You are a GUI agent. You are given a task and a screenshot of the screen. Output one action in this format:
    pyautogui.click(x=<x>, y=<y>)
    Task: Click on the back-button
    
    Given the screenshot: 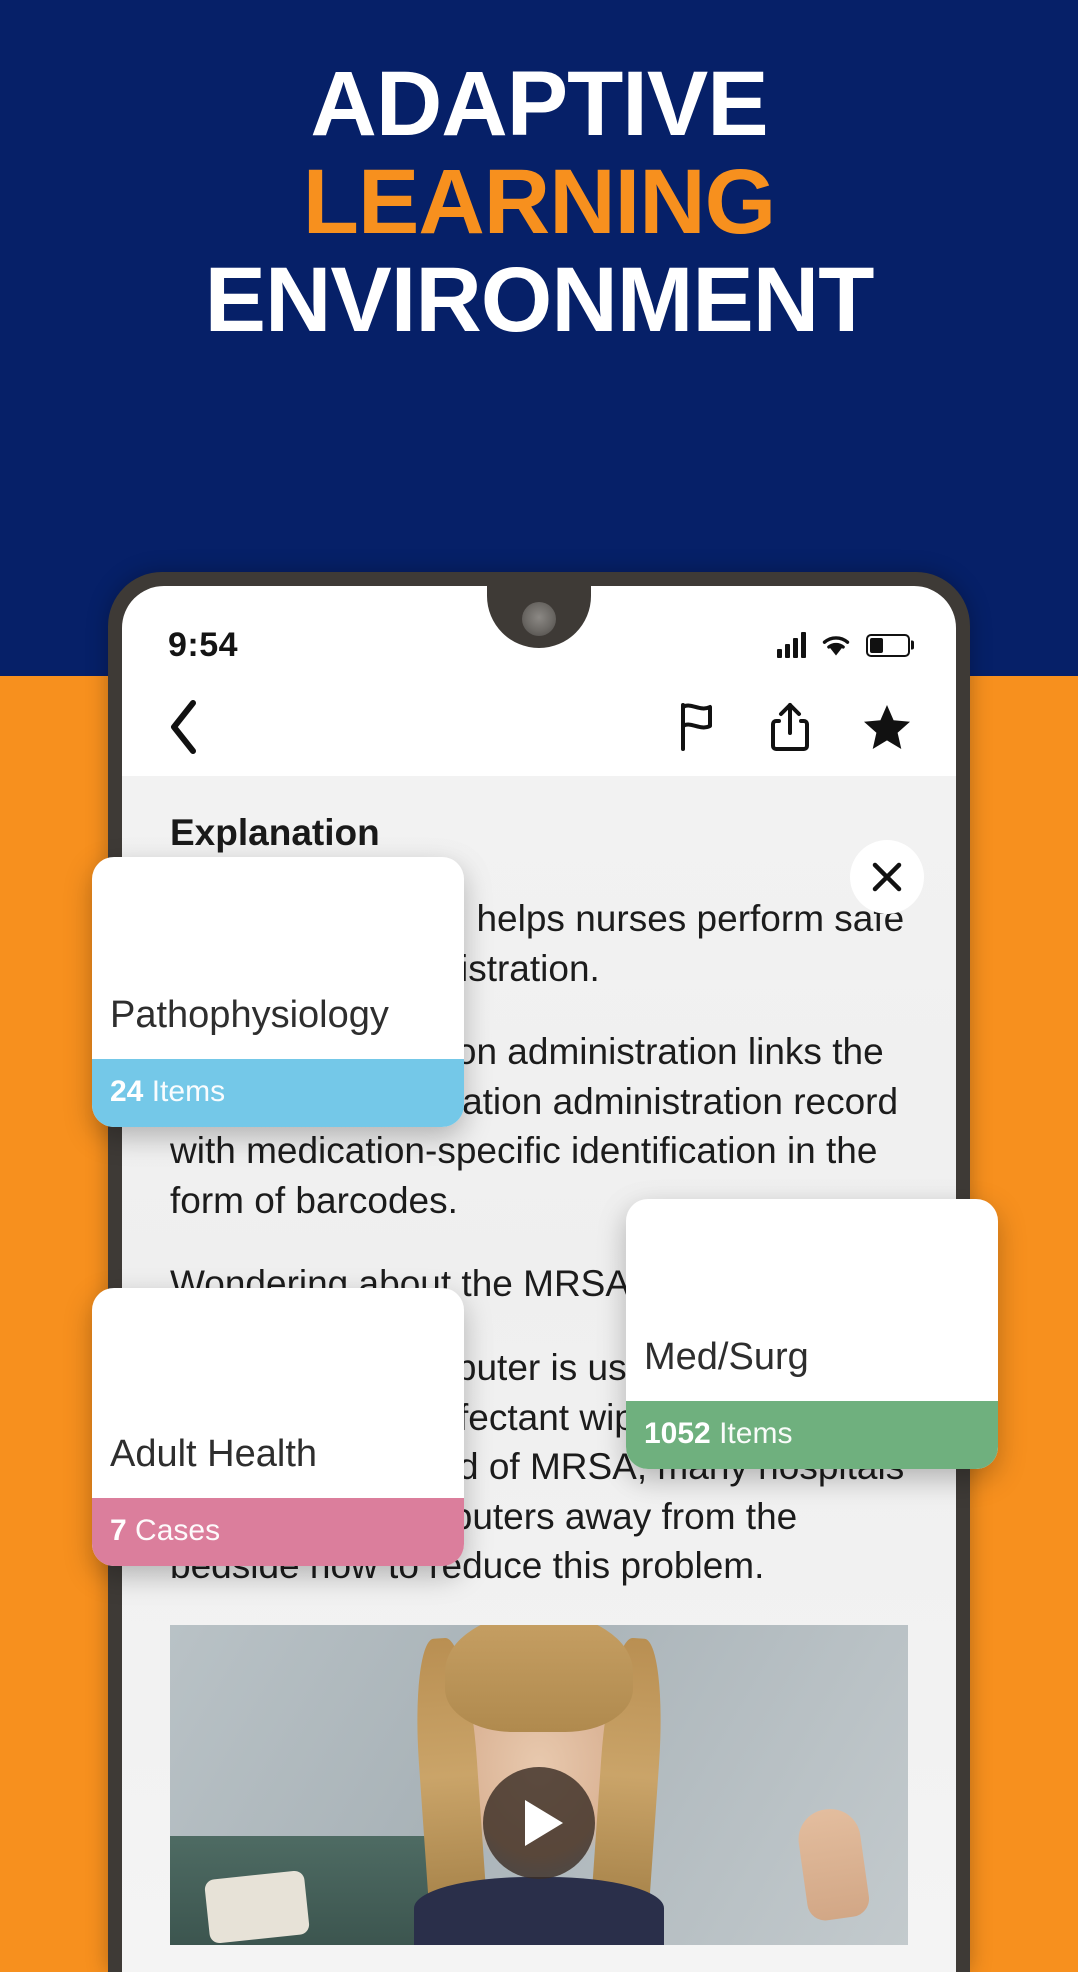 What is the action you would take?
    pyautogui.click(x=183, y=727)
    